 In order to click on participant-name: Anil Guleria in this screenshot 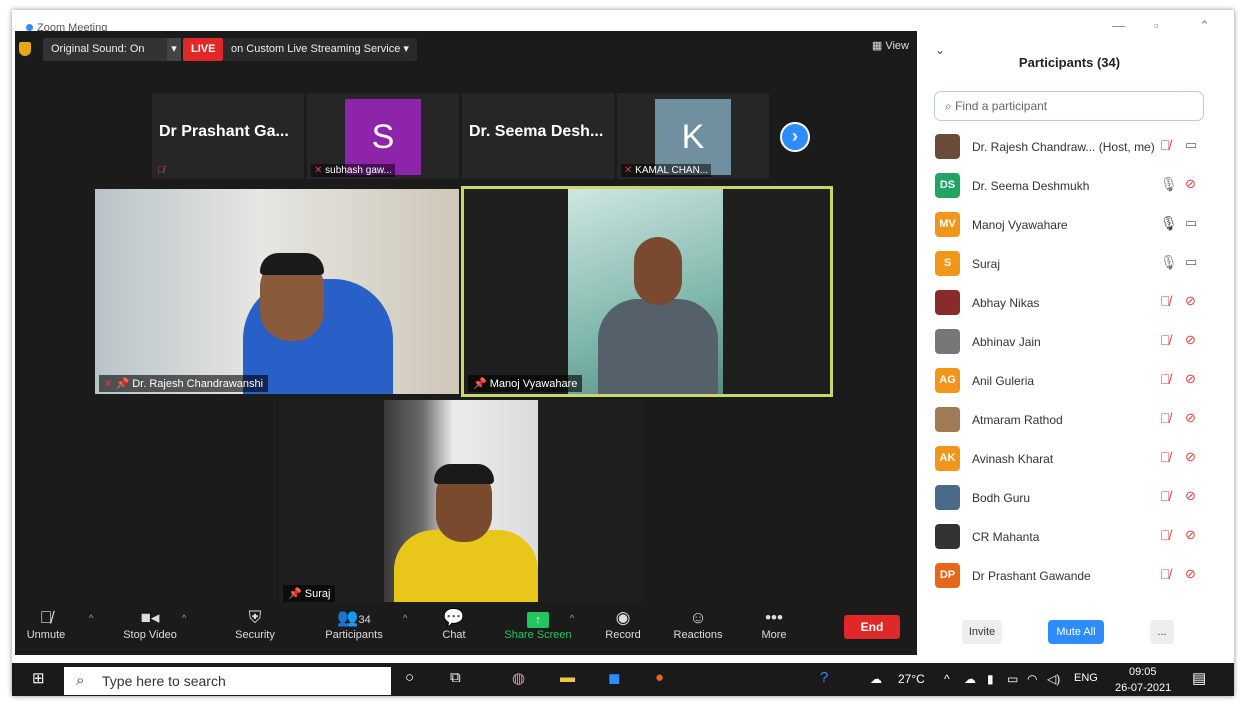, I will do `click(1003, 381)`.